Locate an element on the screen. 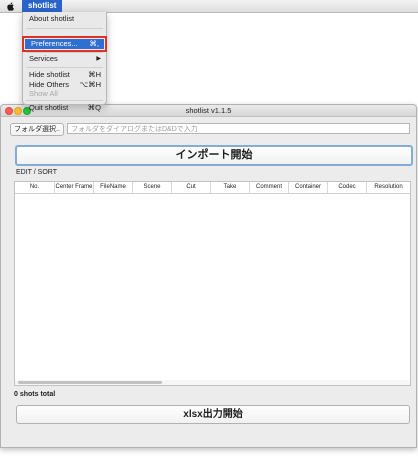 The height and width of the screenshot is (460, 418). column-header-cut: Cut is located at coordinates (191, 187).